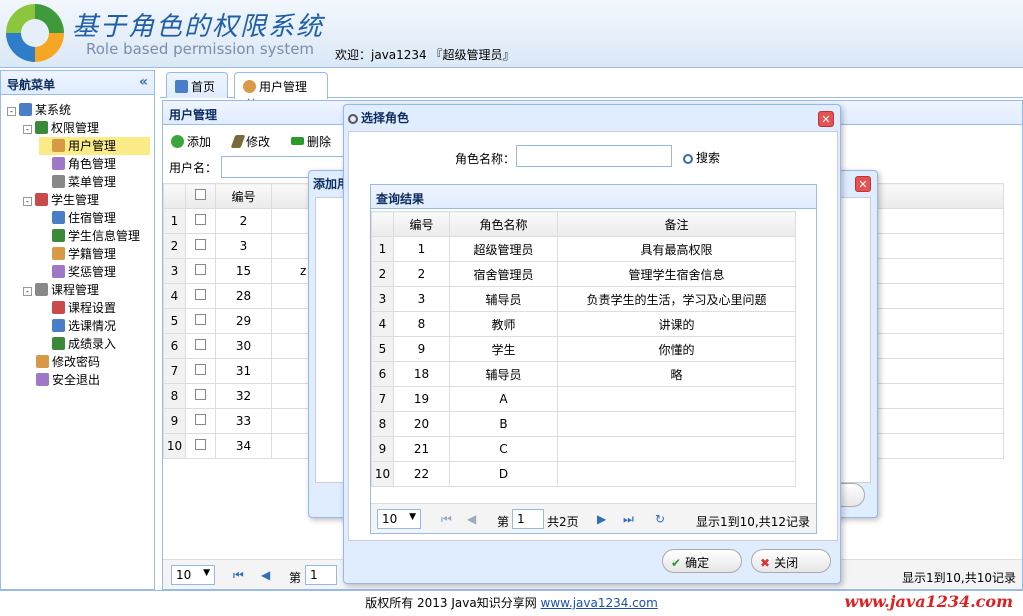 This screenshot has width=1023, height=616. Describe the element at coordinates (628, 519) in the screenshot. I see `role-last-page-icon: ⏭` at that location.